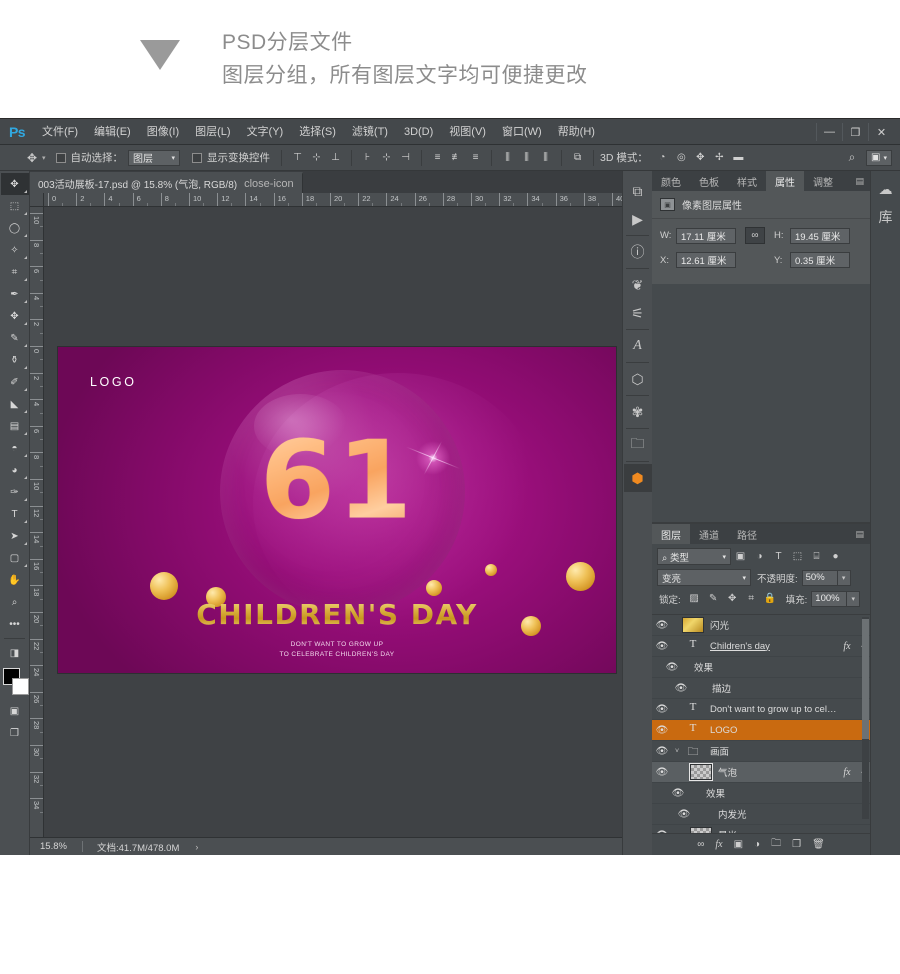 This screenshot has height=974, width=900. I want to click on workspace-switcher-button: ▣ ▾, so click(879, 157).